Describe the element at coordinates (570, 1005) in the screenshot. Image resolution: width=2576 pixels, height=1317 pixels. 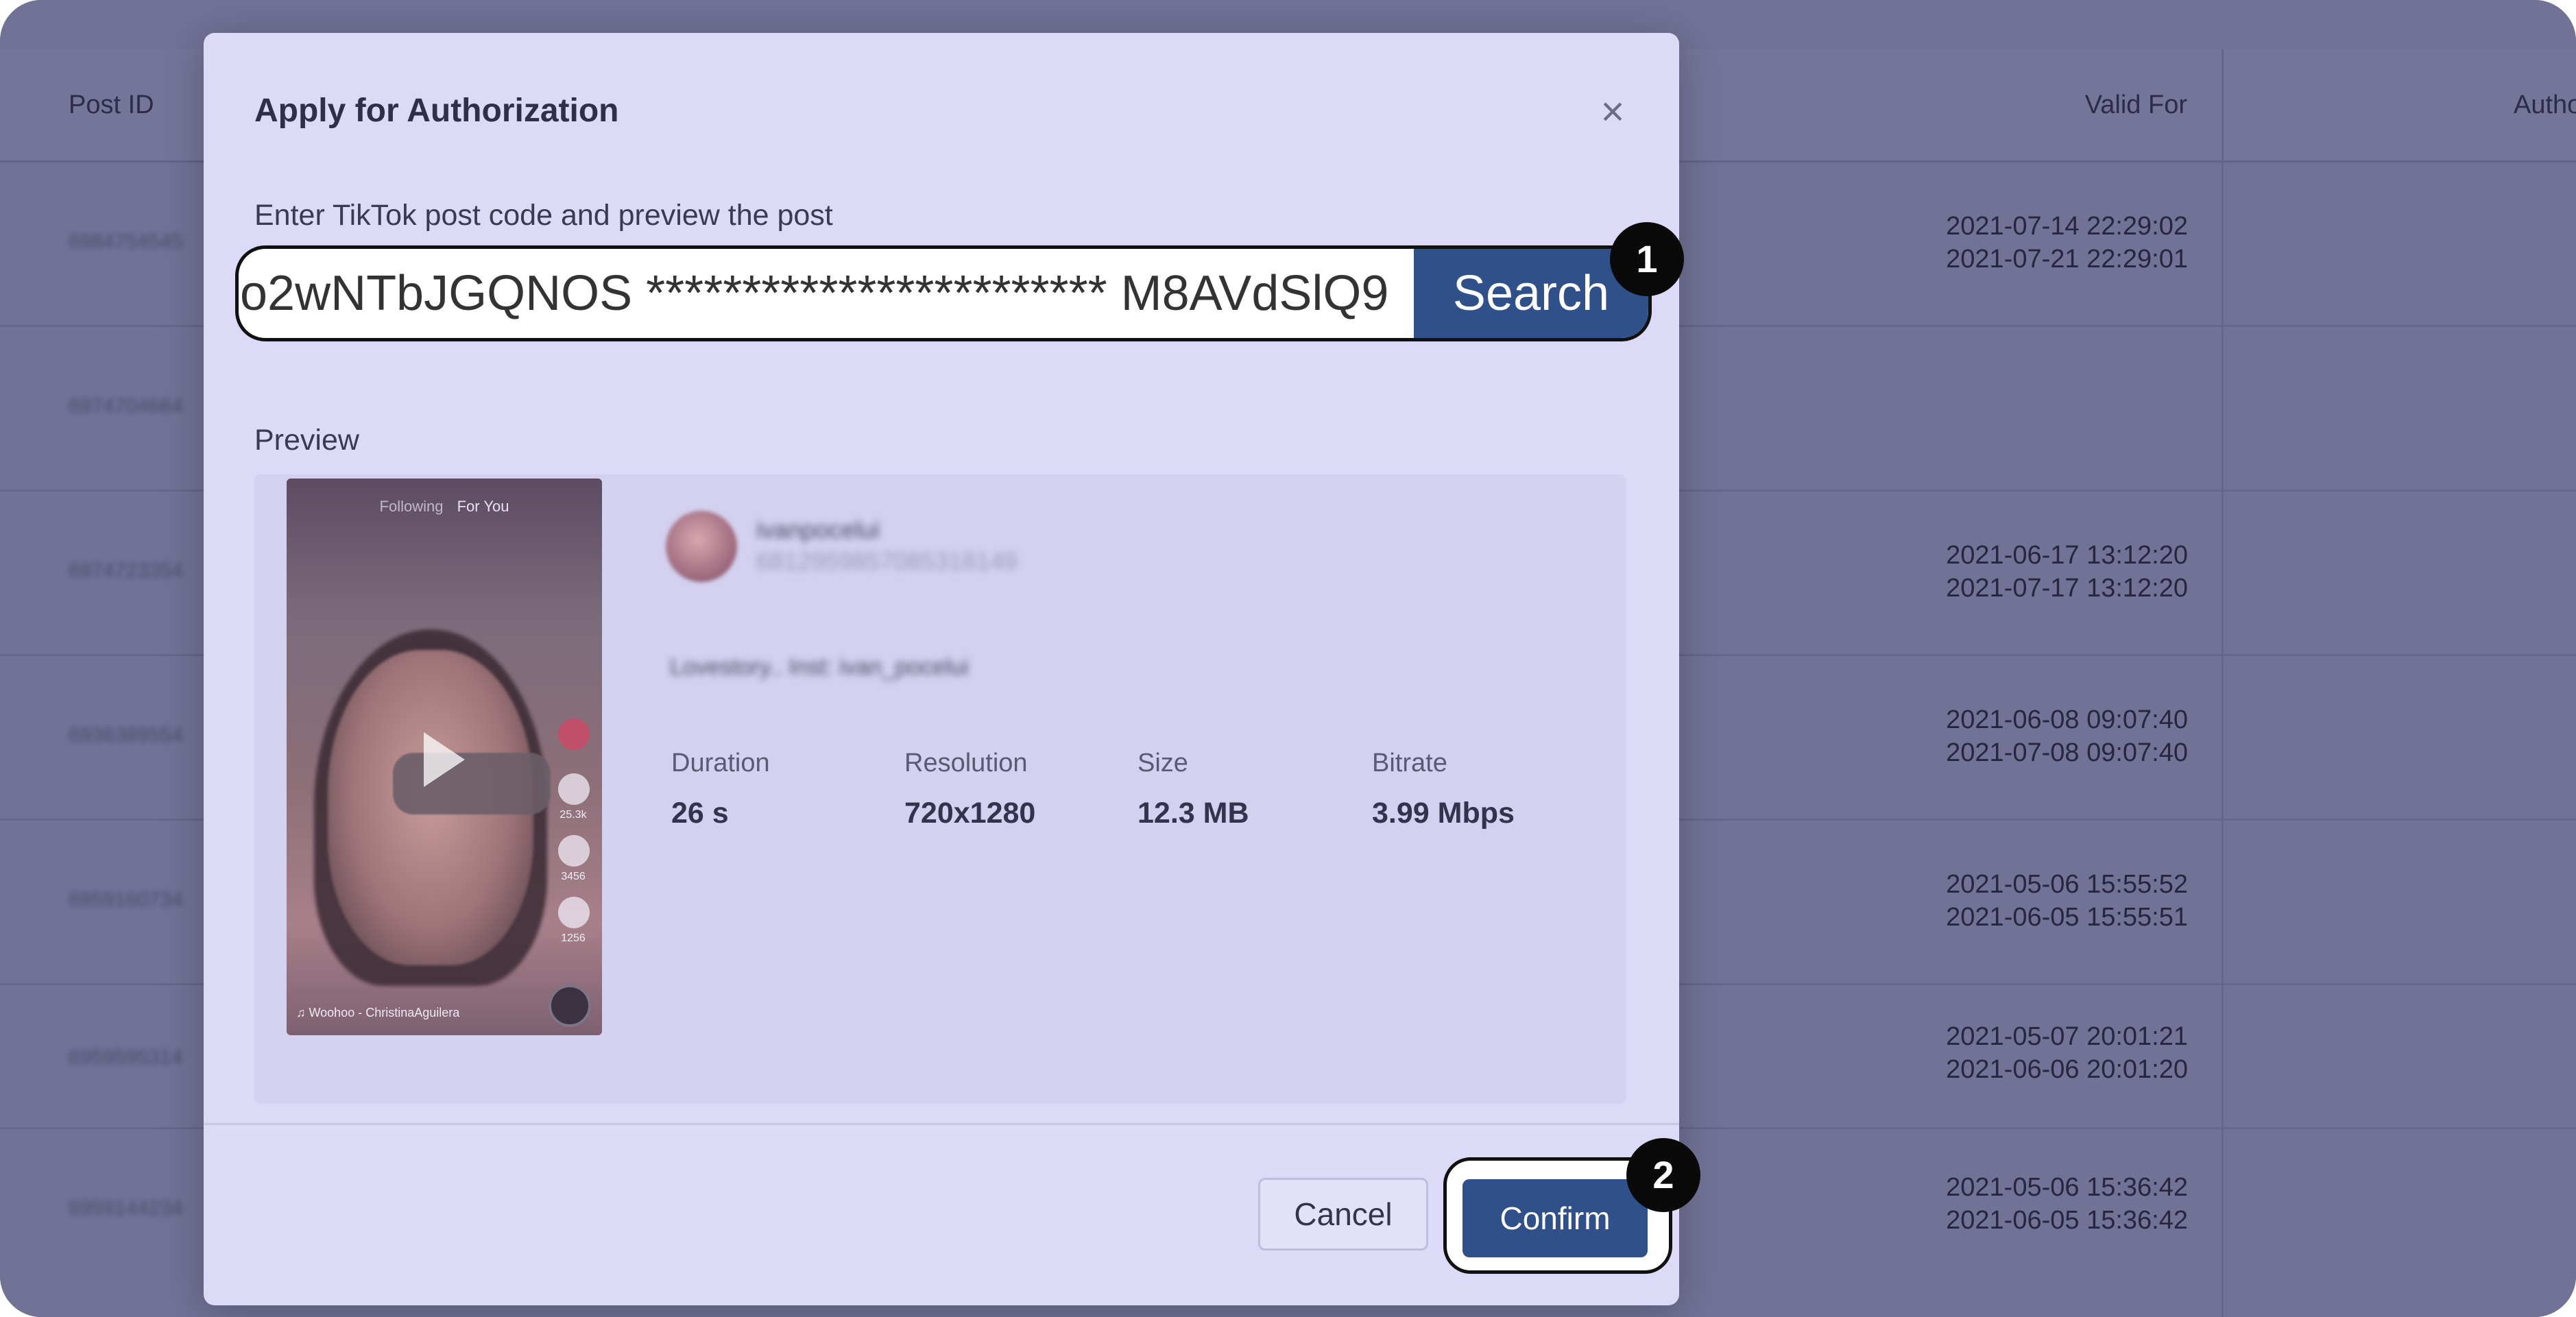
I see `music-disc-icon` at that location.